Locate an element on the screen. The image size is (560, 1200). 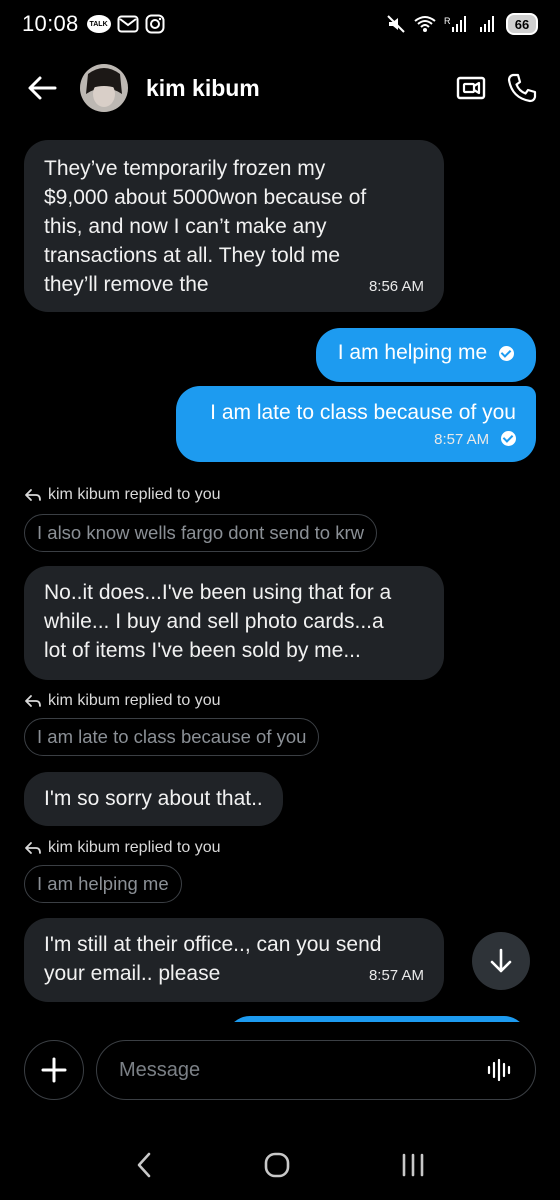
scroll-to-bottom-button is located at coordinates (501, 961).